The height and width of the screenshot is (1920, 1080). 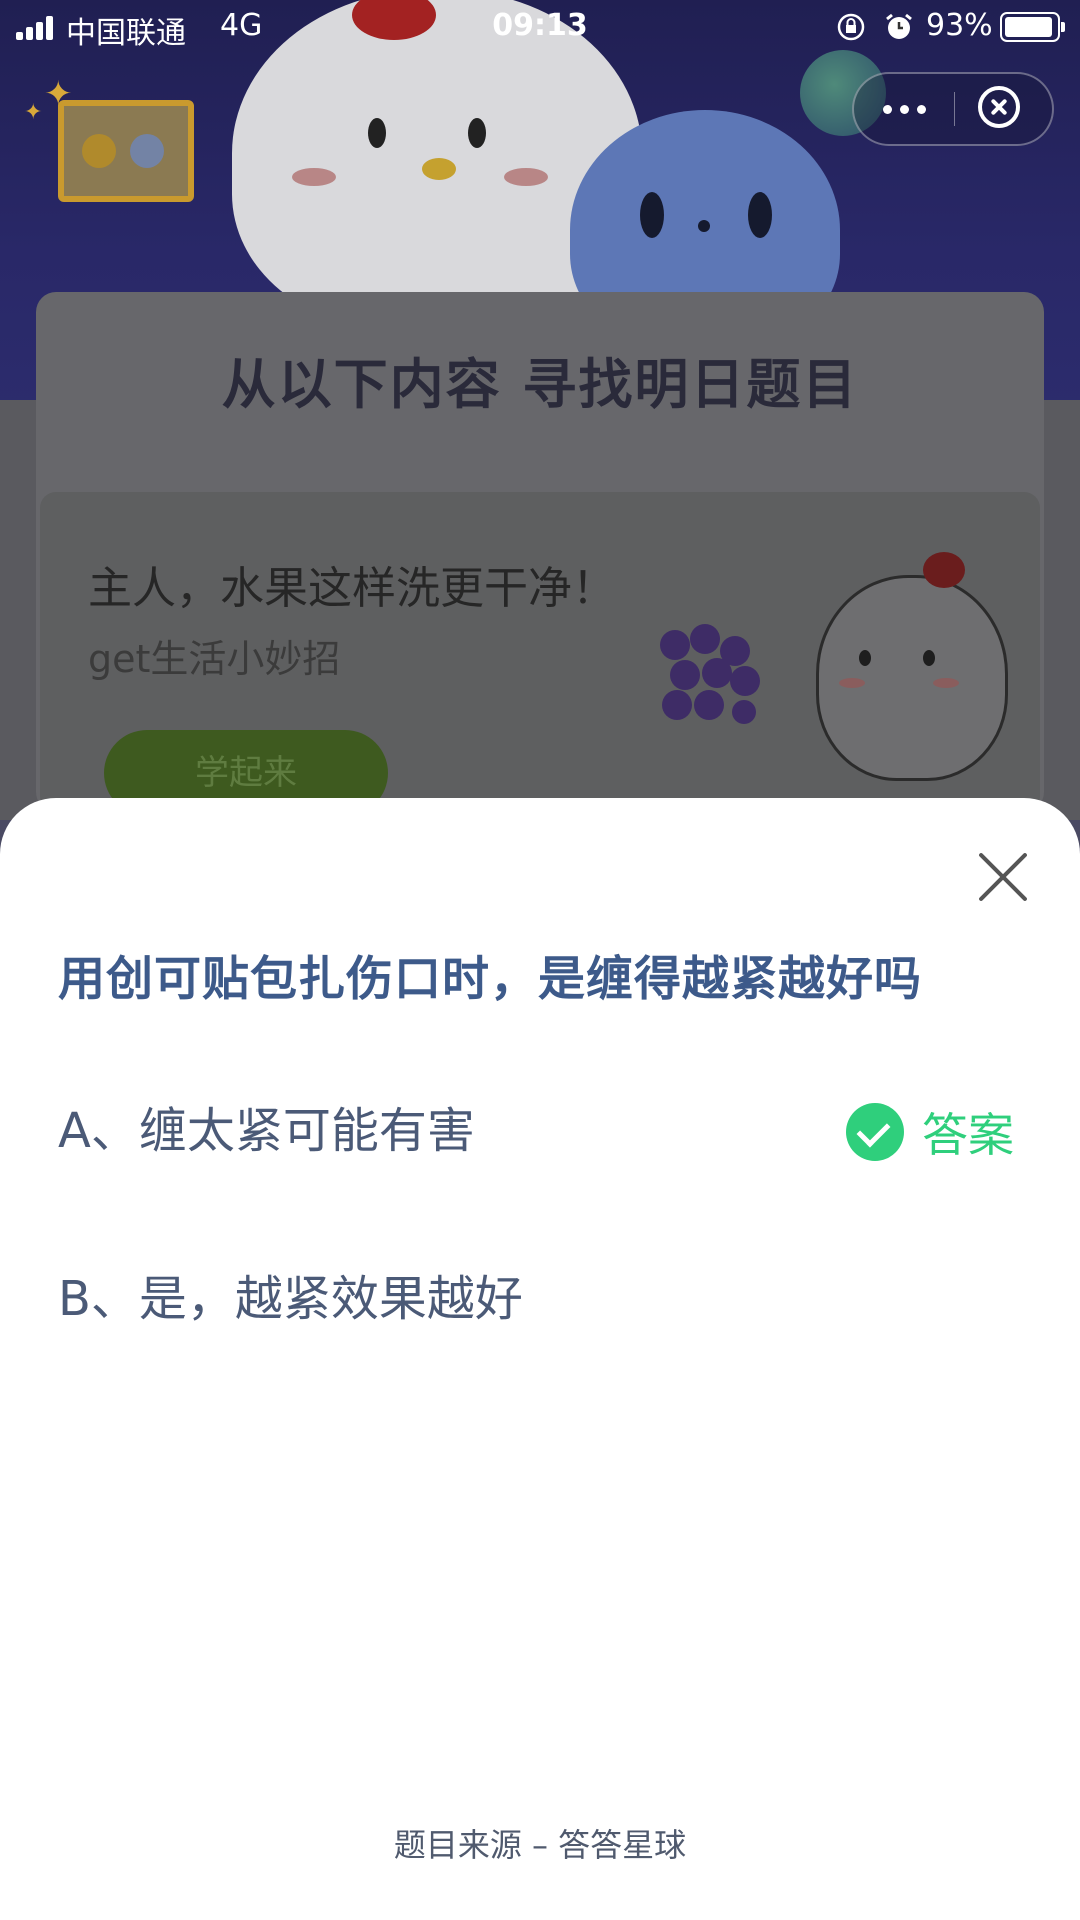 I want to click on answer-badge: 答案, so click(x=930, y=1132).